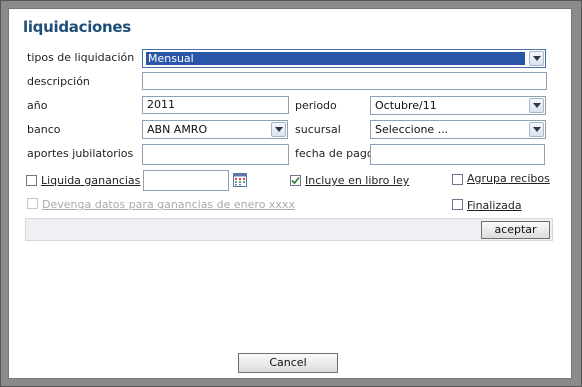 The image size is (582, 387). I want to click on banco-select: ABN AMRO, so click(215, 129).